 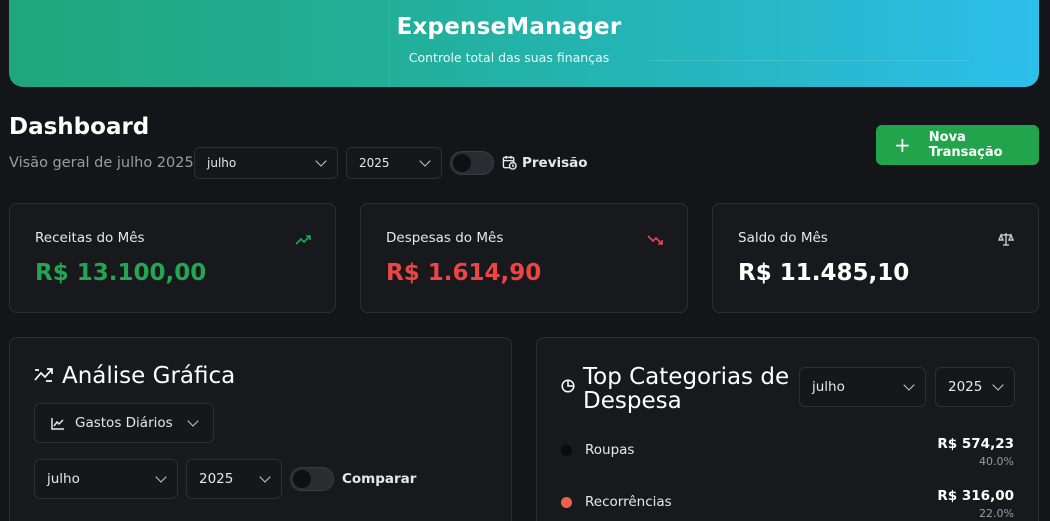 I want to click on line-chart-icon, so click(x=58, y=423).